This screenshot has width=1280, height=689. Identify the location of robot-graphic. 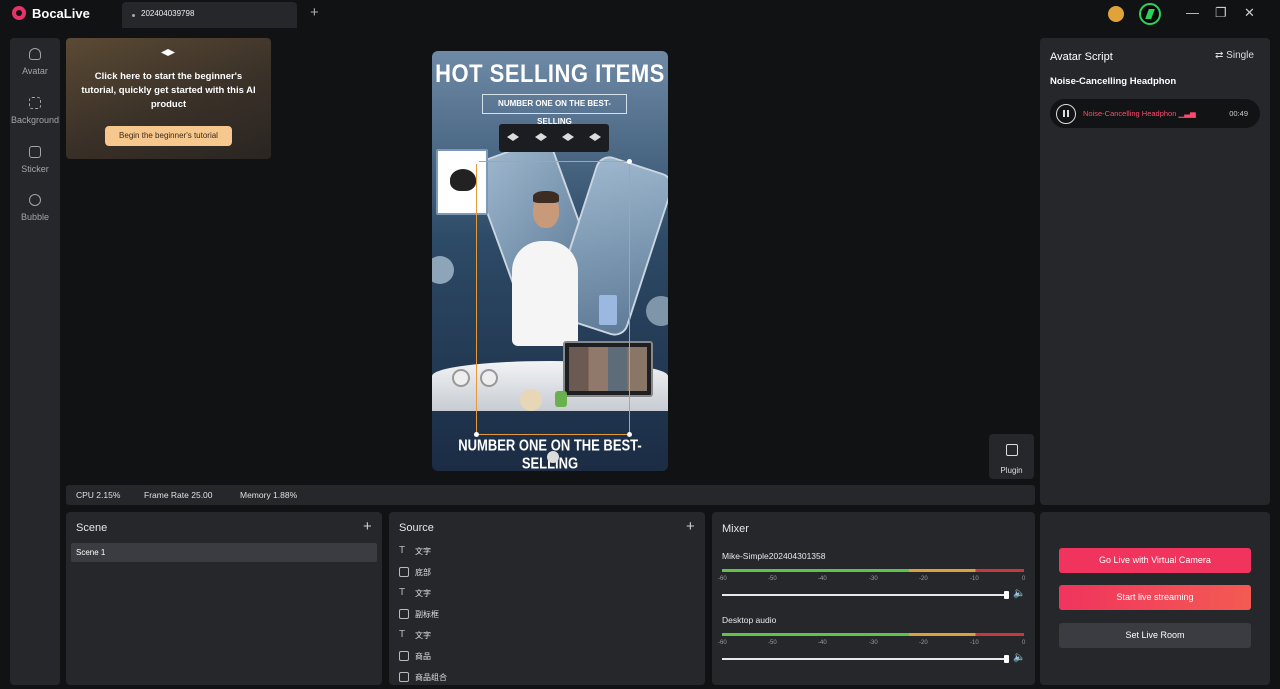
(461, 378).